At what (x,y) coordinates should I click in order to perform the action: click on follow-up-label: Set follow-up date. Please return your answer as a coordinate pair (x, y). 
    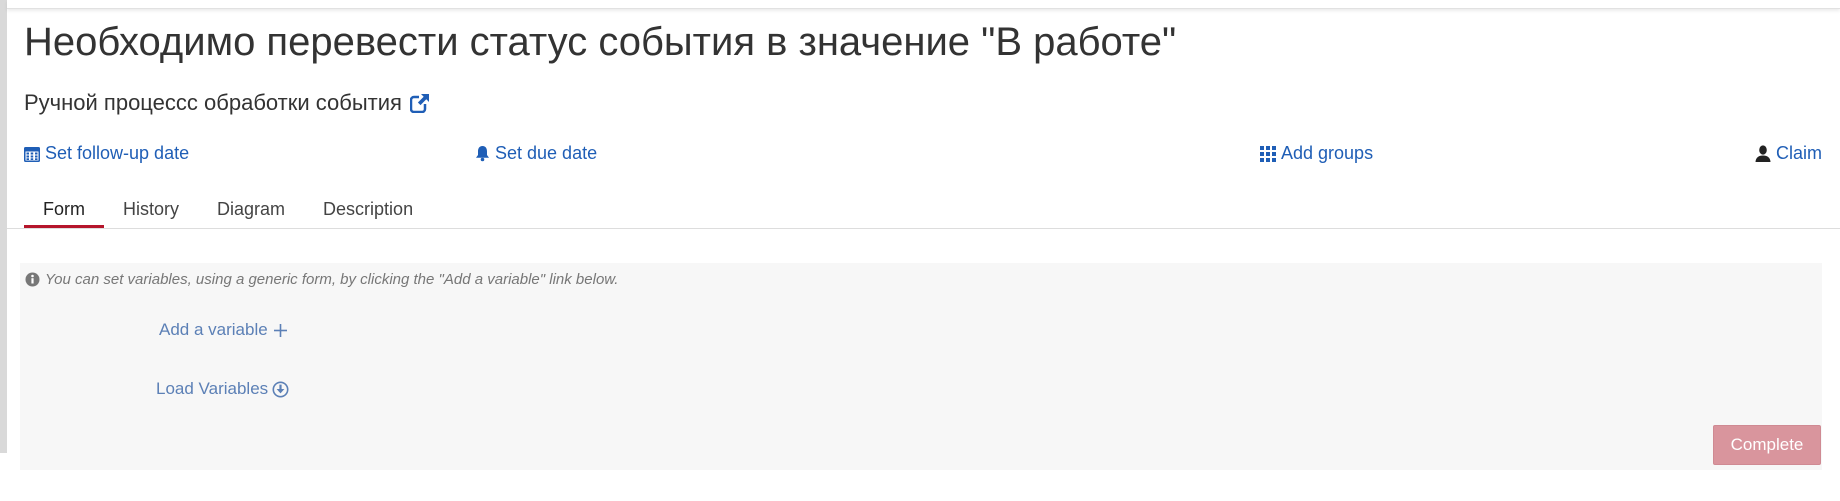
    Looking at the image, I should click on (117, 153).